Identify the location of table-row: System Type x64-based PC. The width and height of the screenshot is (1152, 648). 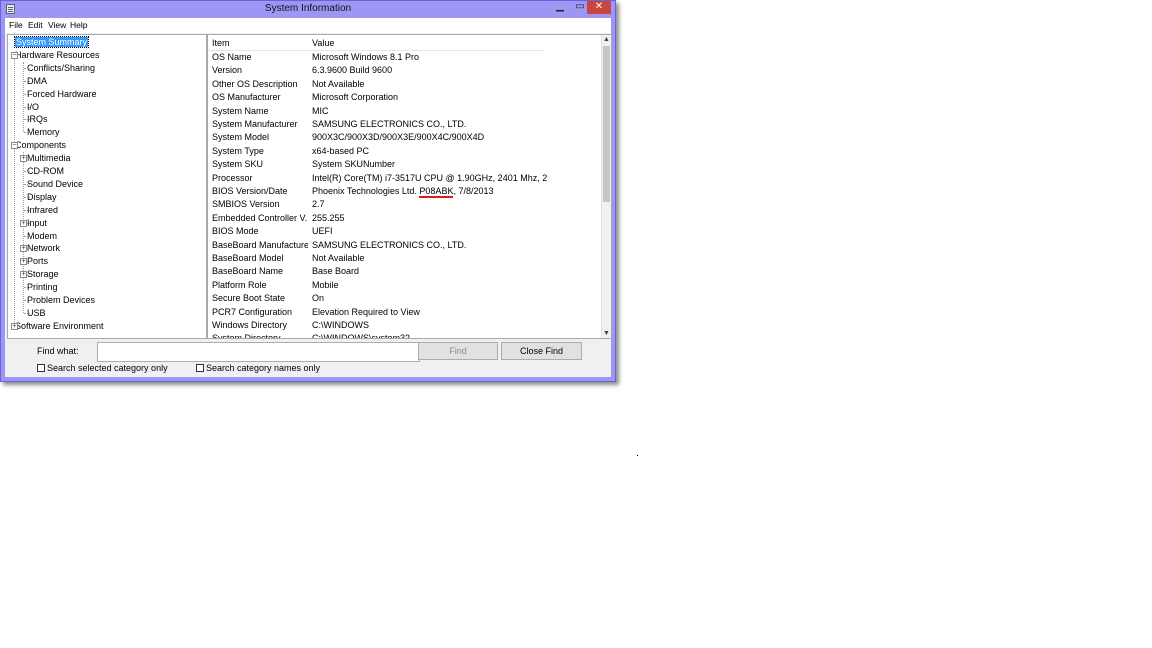
(405, 151).